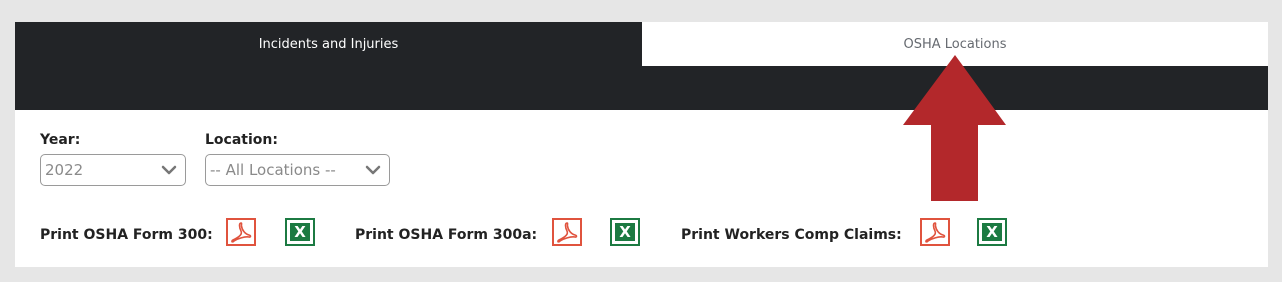  What do you see at coordinates (241, 140) in the screenshot?
I see `location-label: Location:` at bounding box center [241, 140].